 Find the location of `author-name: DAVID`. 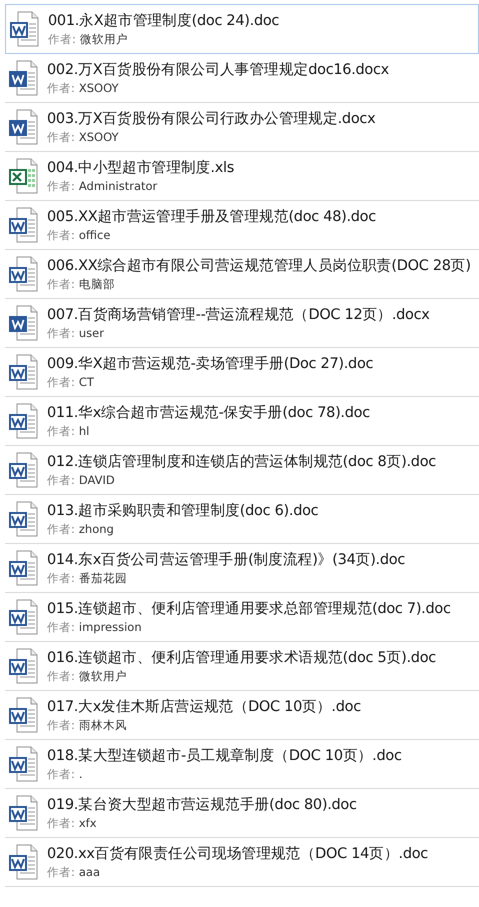

author-name: DAVID is located at coordinates (96, 480).